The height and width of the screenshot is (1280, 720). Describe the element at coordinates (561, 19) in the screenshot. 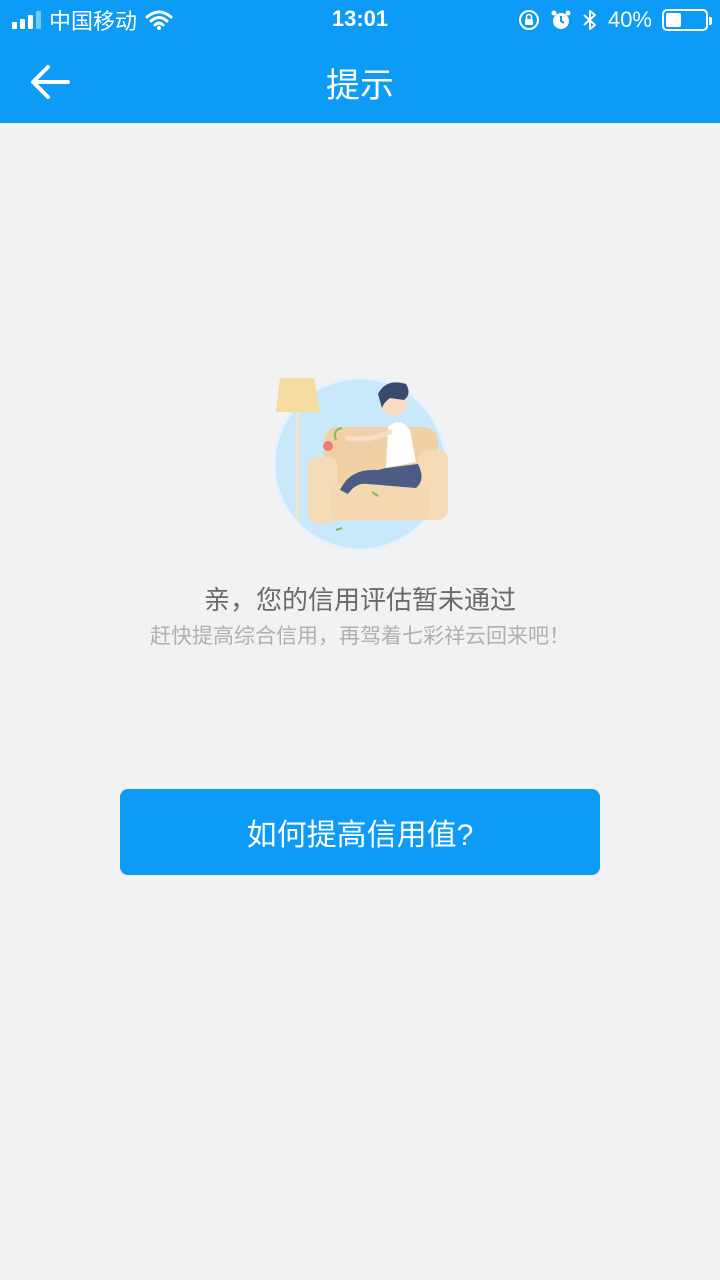

I see `alarm-icon` at that location.